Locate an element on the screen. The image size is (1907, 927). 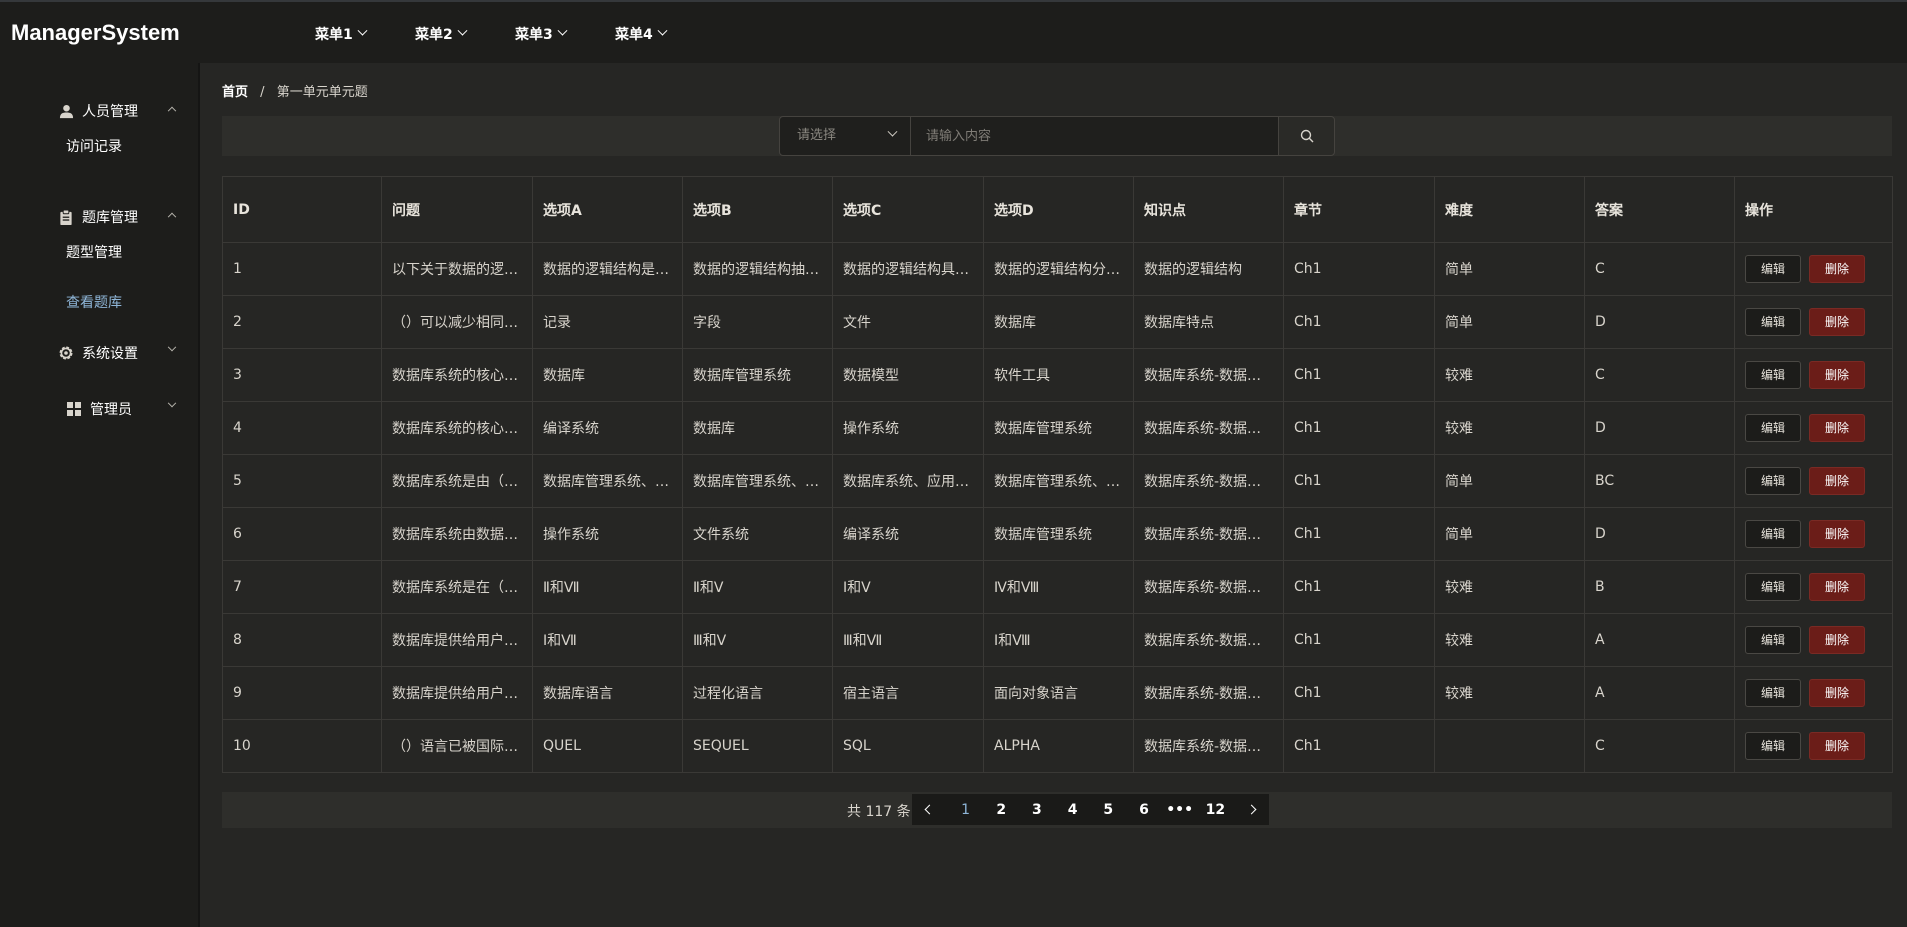
table-cell: 9 is located at coordinates (302, 693).